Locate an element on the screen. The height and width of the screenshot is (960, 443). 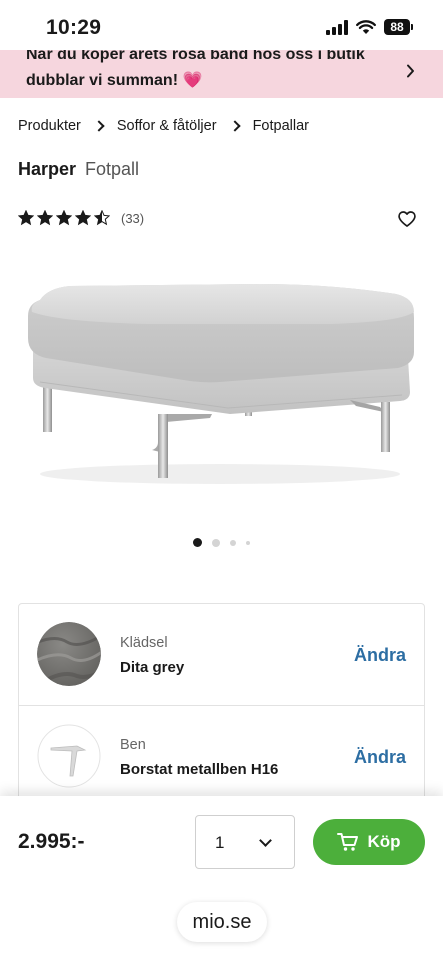
change-upholstery-button: Ändra is located at coordinates (380, 655).